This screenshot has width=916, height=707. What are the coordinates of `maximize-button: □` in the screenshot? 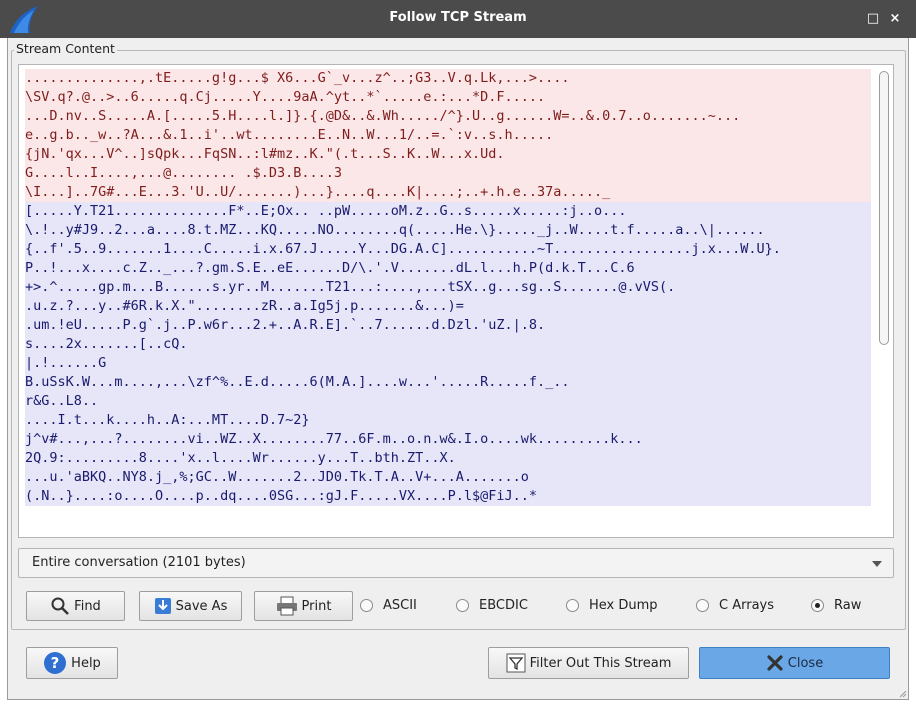 It's located at (873, 19).